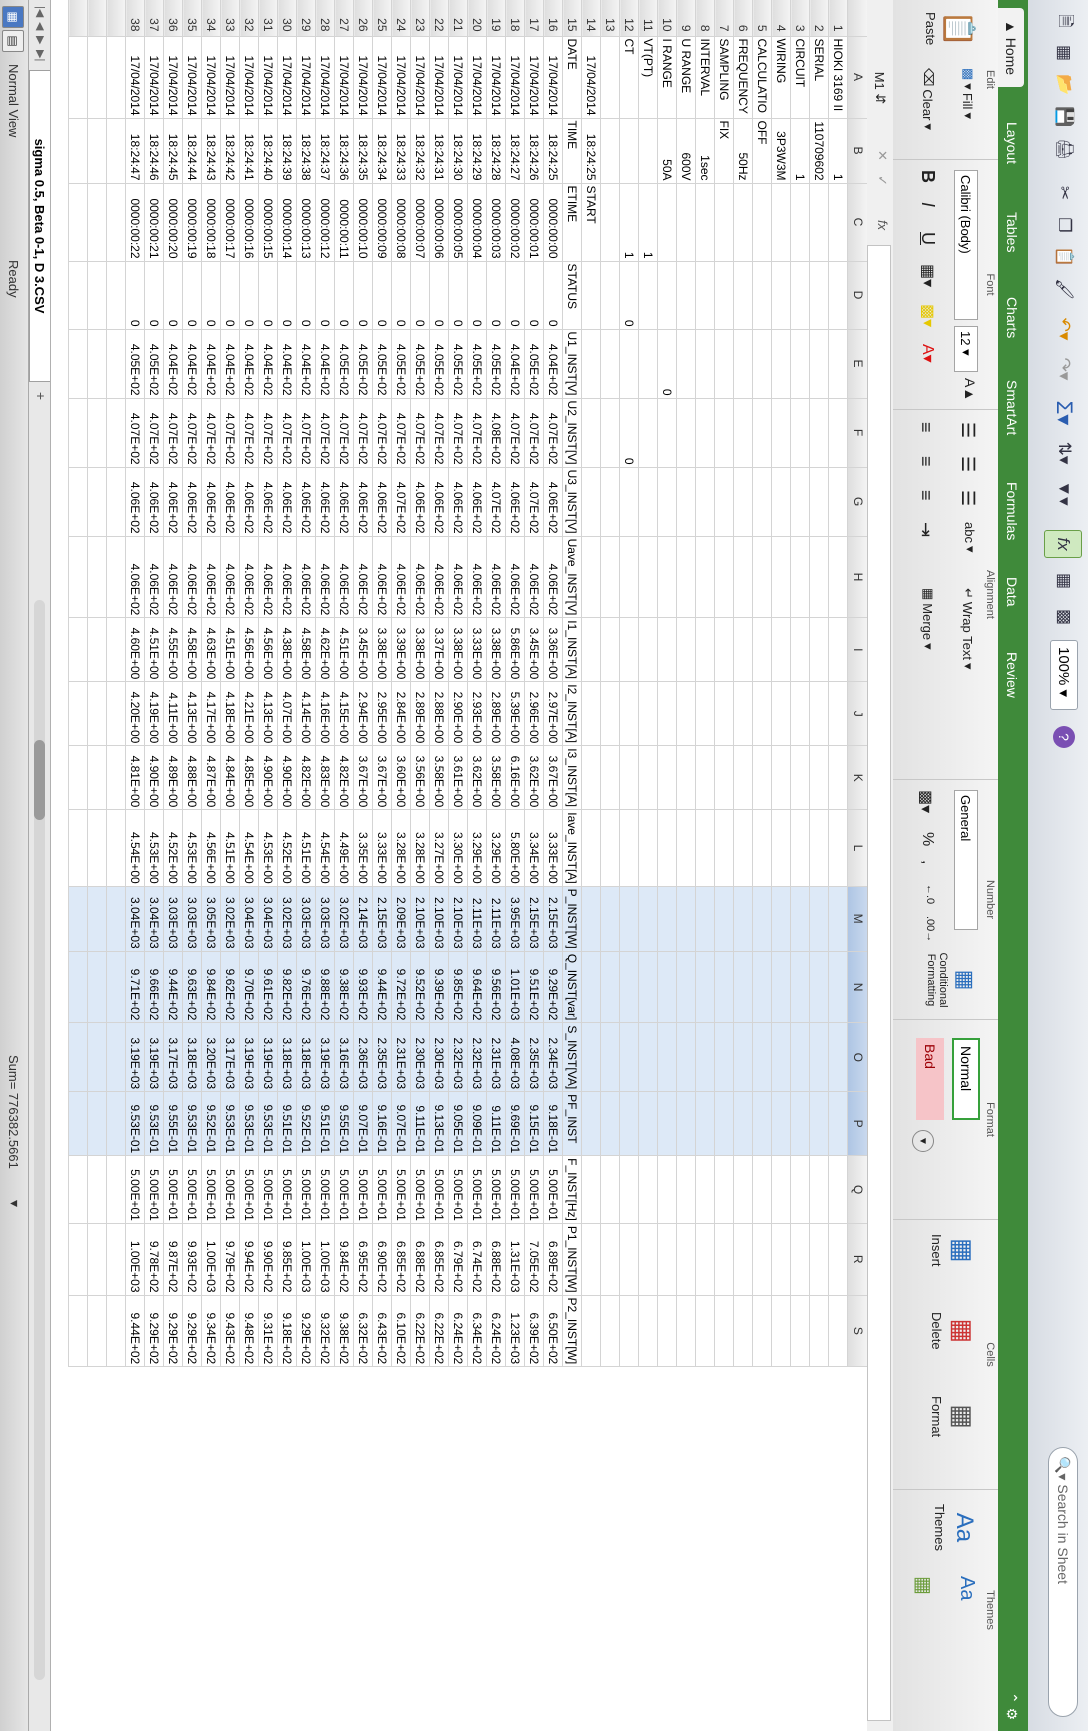  I want to click on cell: 2.09E+03, so click(401, 919).